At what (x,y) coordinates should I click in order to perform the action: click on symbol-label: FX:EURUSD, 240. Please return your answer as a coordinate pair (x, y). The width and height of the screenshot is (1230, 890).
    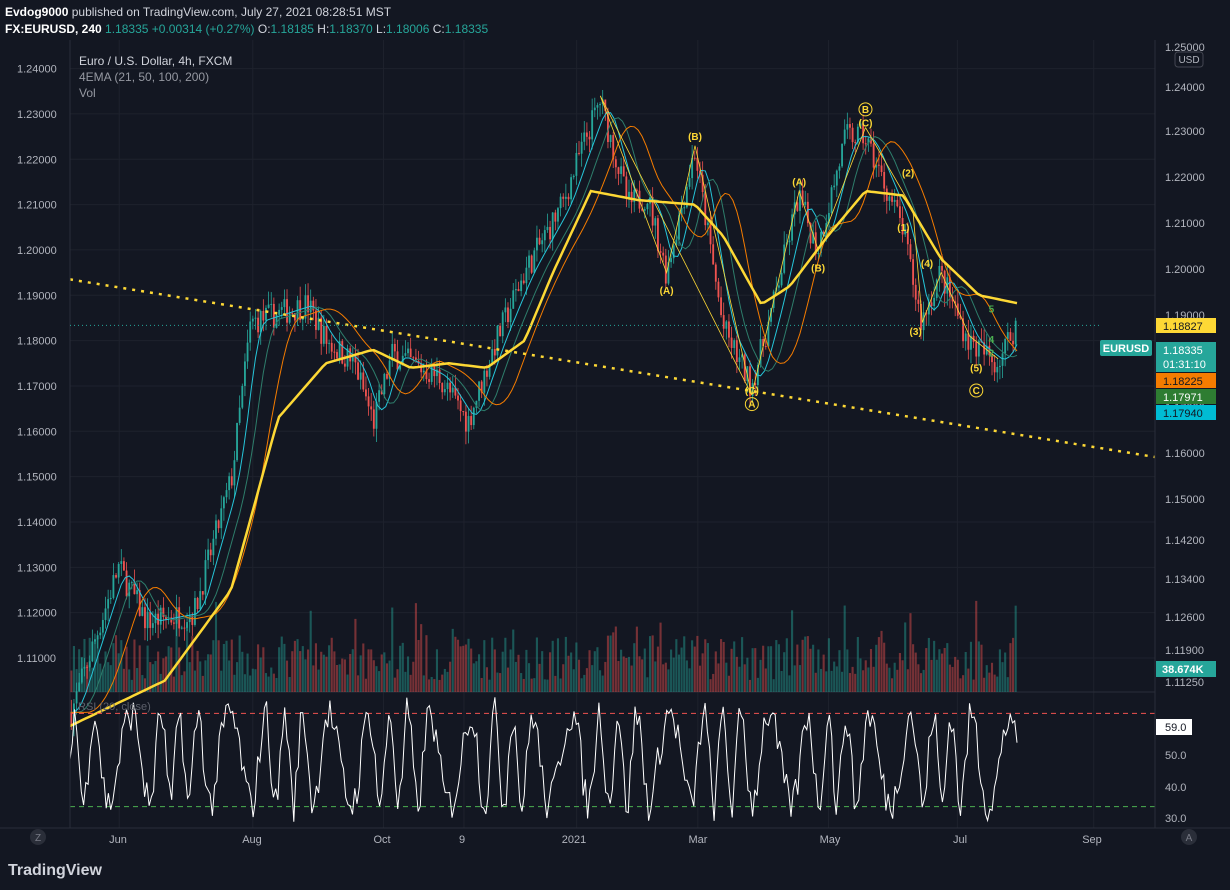
    Looking at the image, I should click on (53, 29).